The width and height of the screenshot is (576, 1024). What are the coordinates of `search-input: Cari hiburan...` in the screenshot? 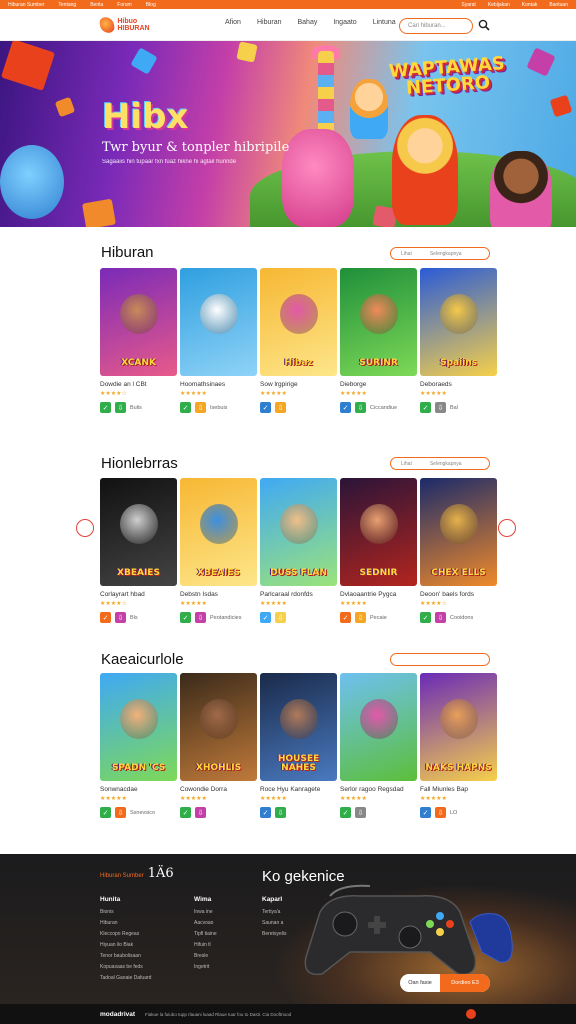 It's located at (436, 26).